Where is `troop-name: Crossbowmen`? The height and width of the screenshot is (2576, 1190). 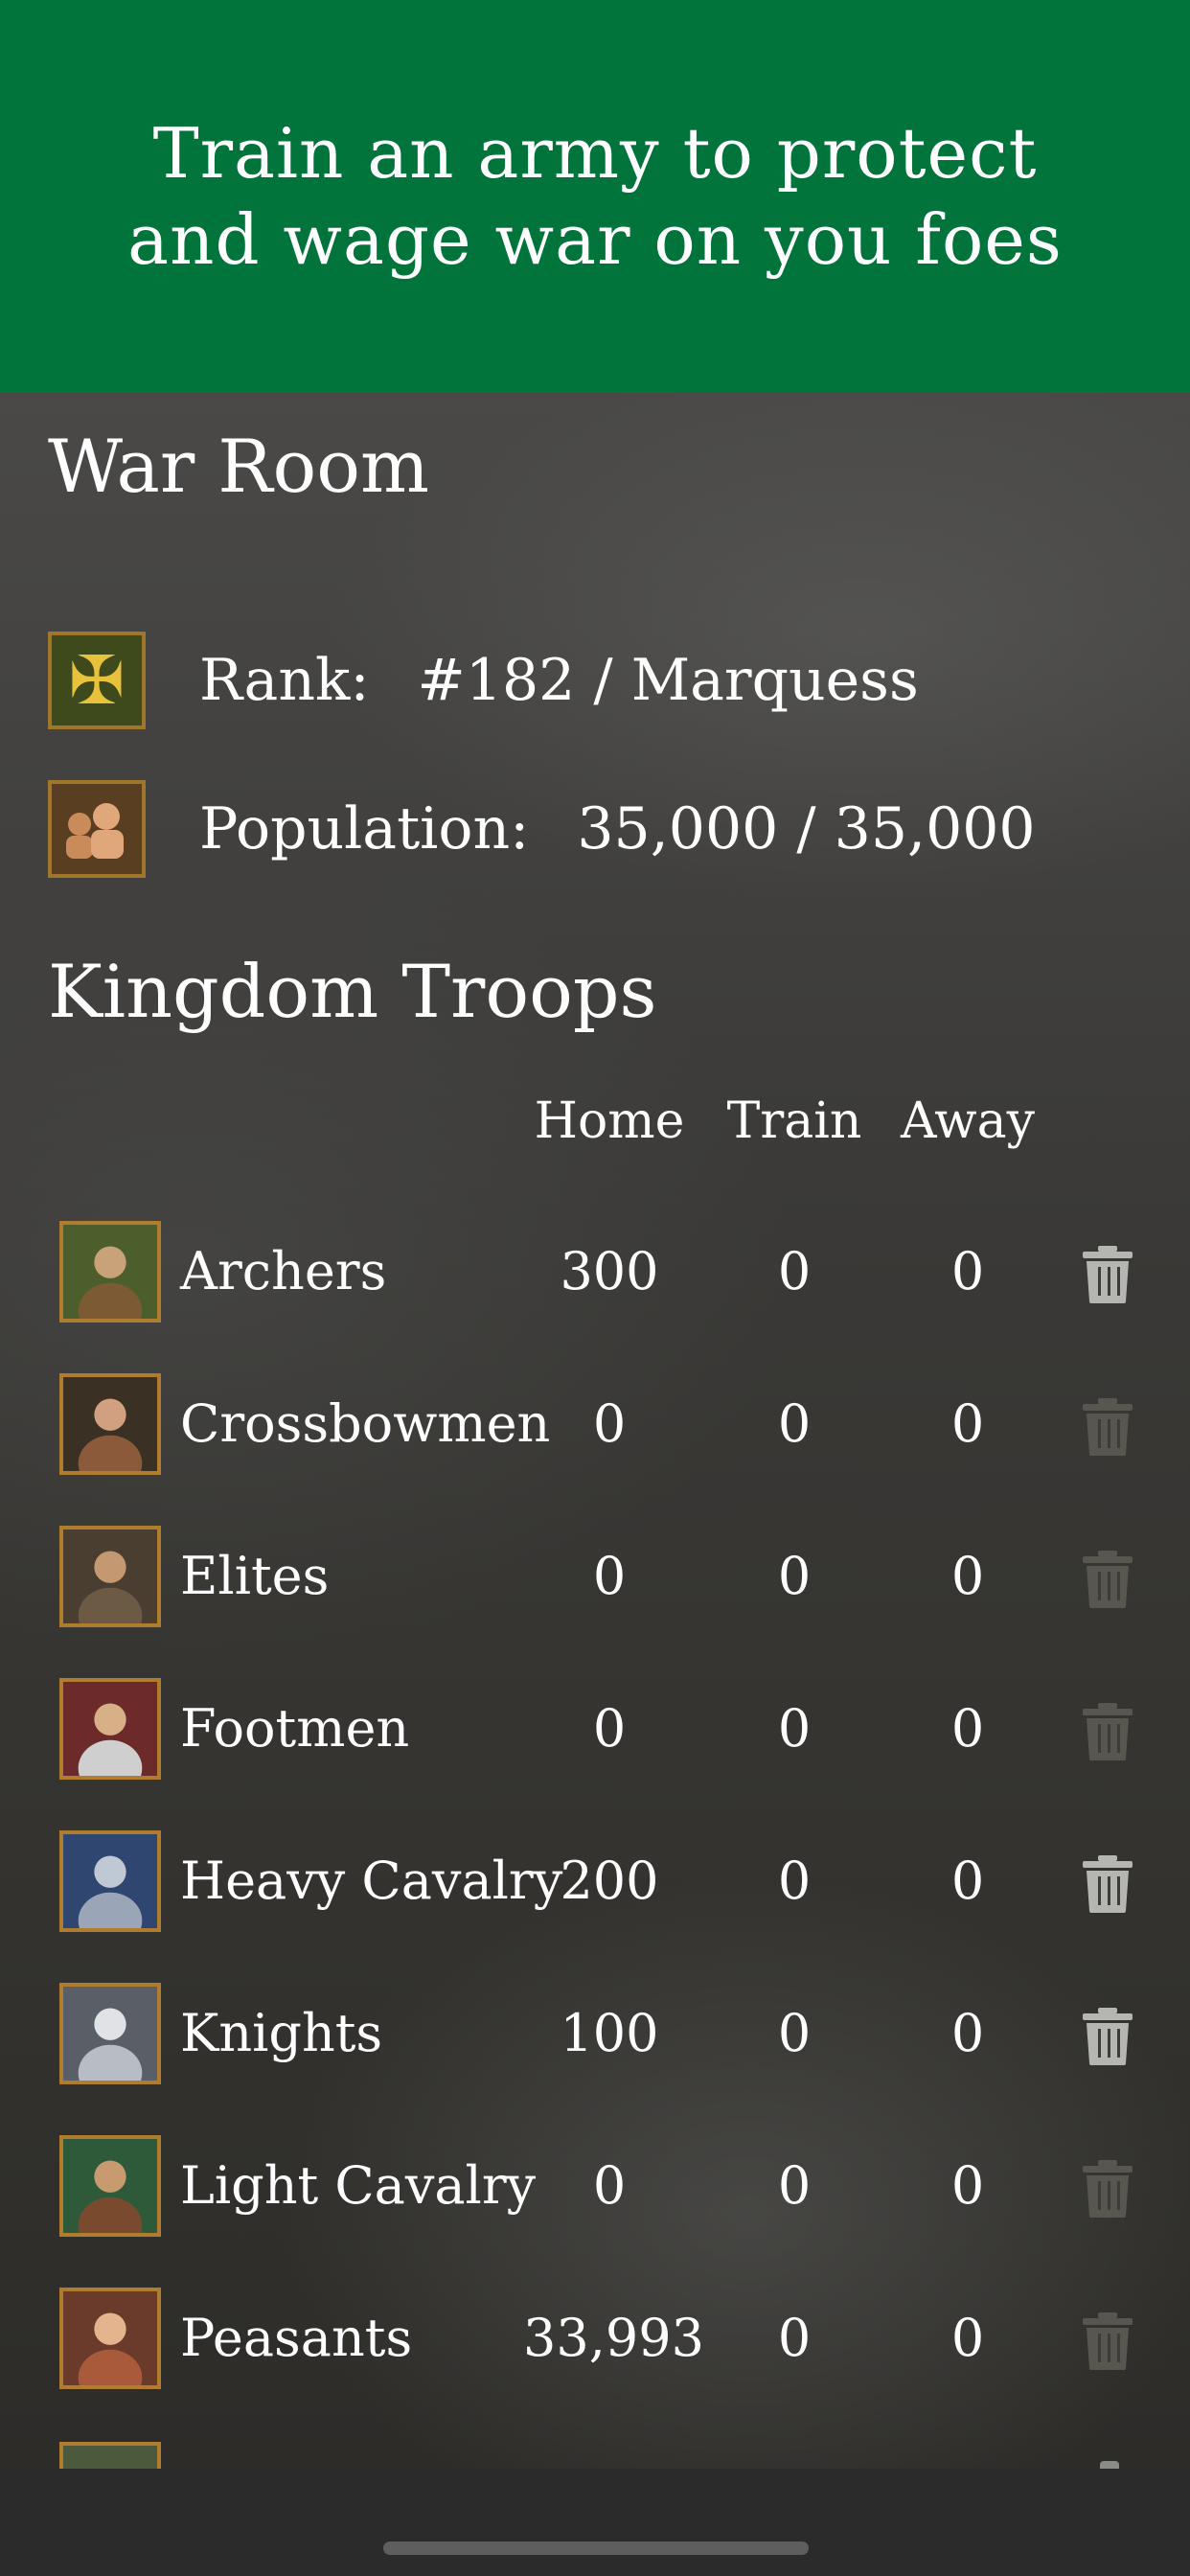
troop-name: Crossbowmen is located at coordinates (366, 1423).